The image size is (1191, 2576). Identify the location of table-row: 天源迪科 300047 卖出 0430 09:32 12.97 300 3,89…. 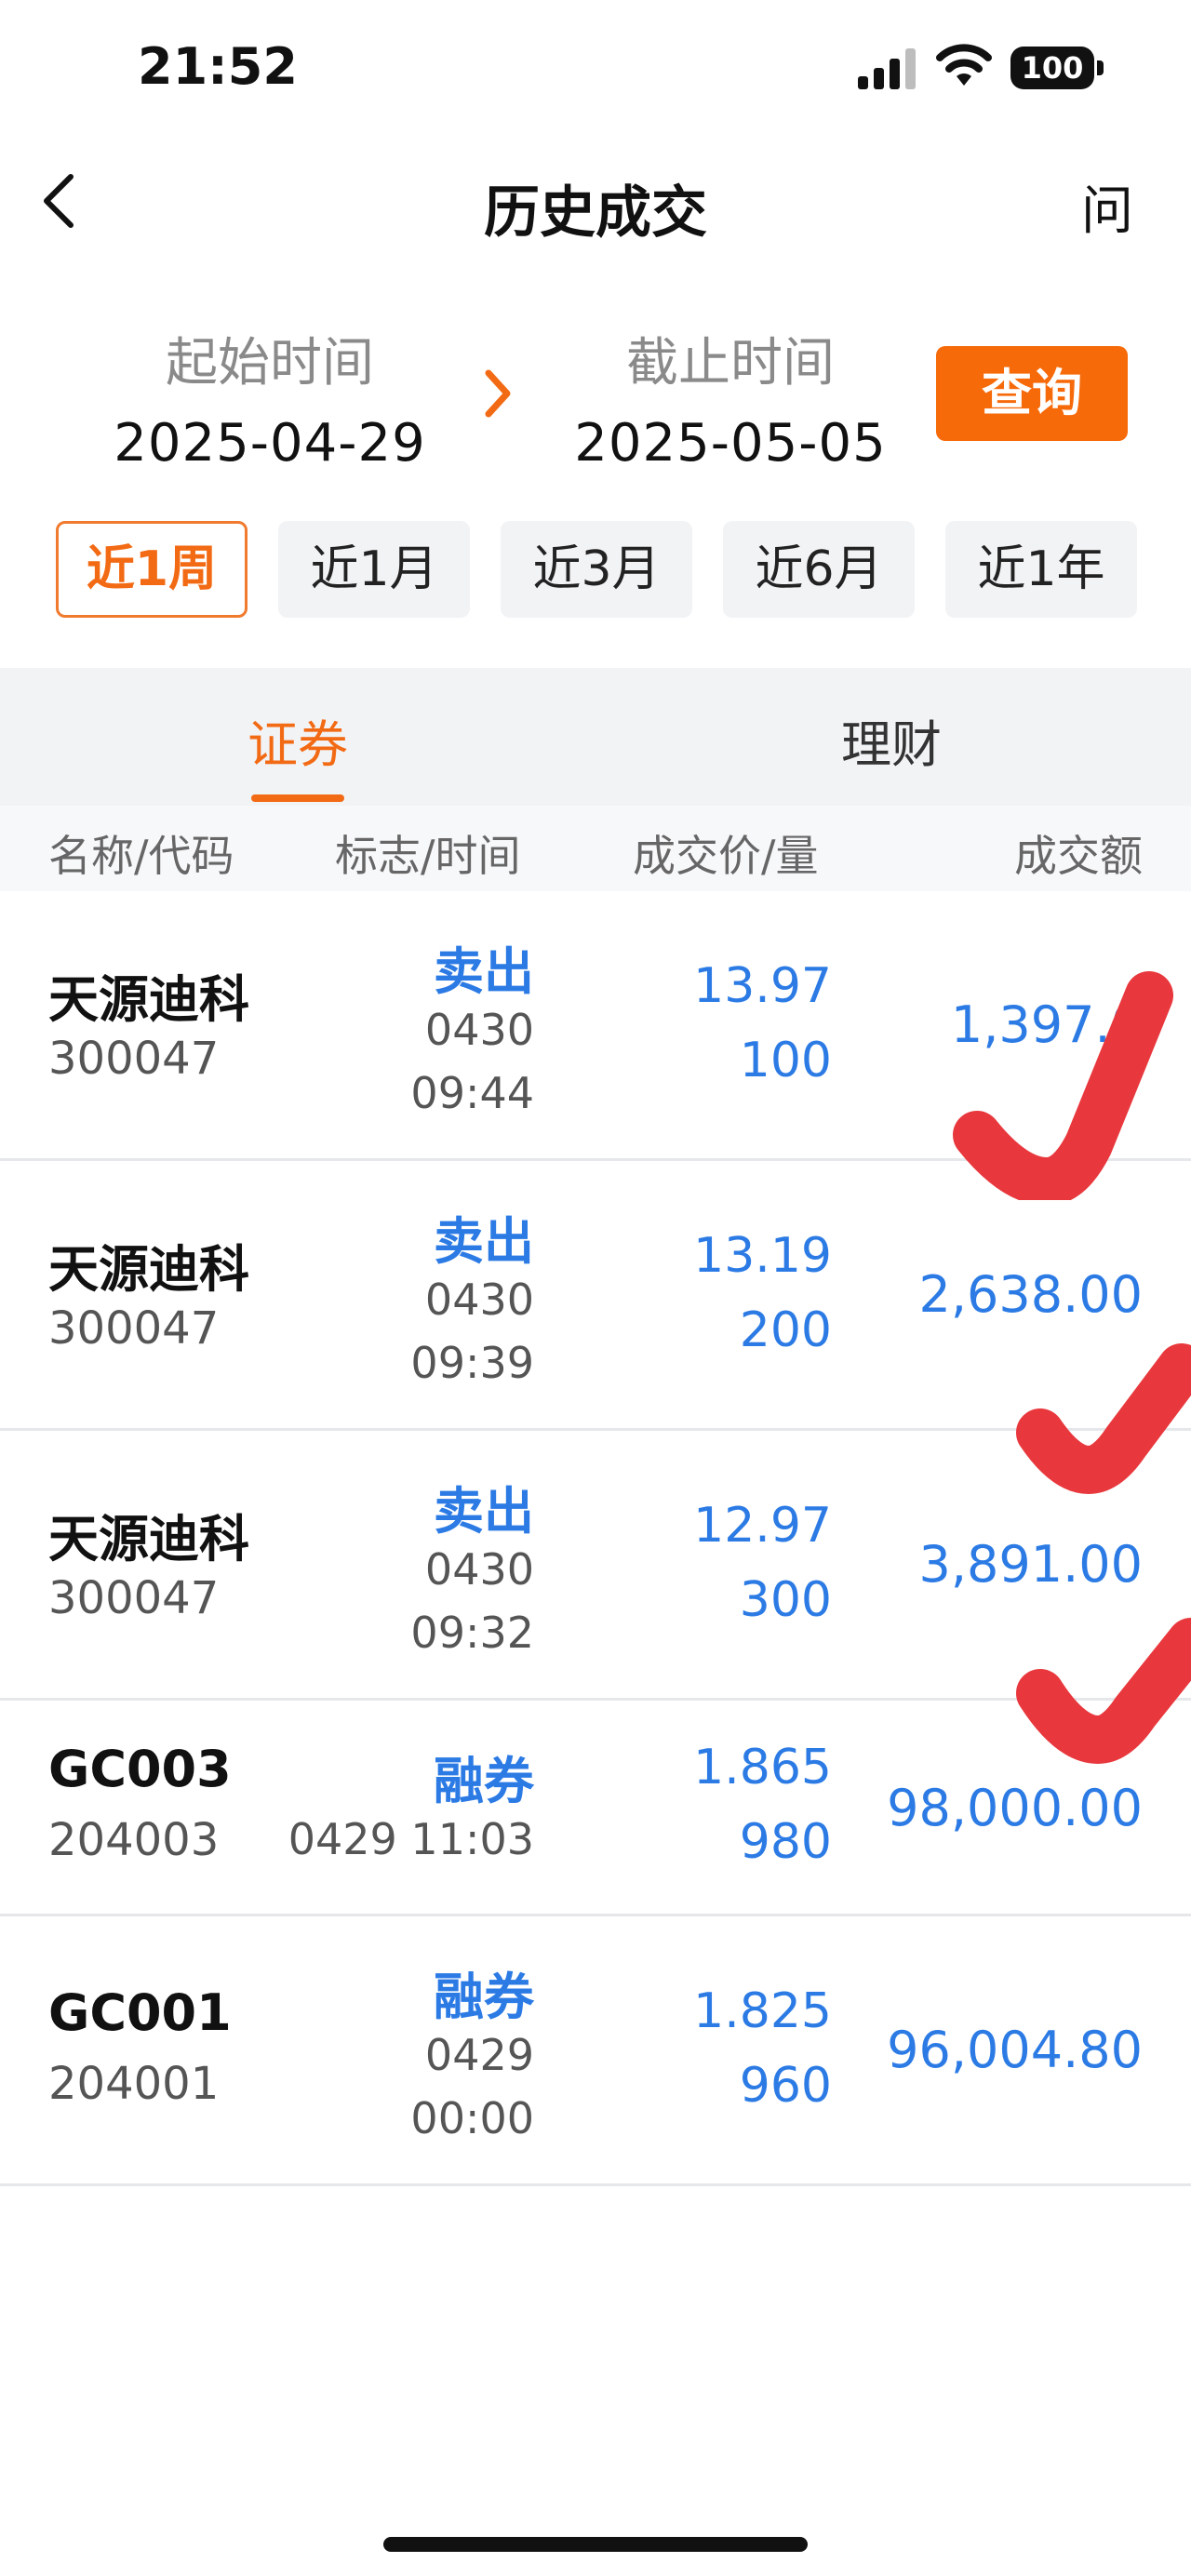
(595, 1566).